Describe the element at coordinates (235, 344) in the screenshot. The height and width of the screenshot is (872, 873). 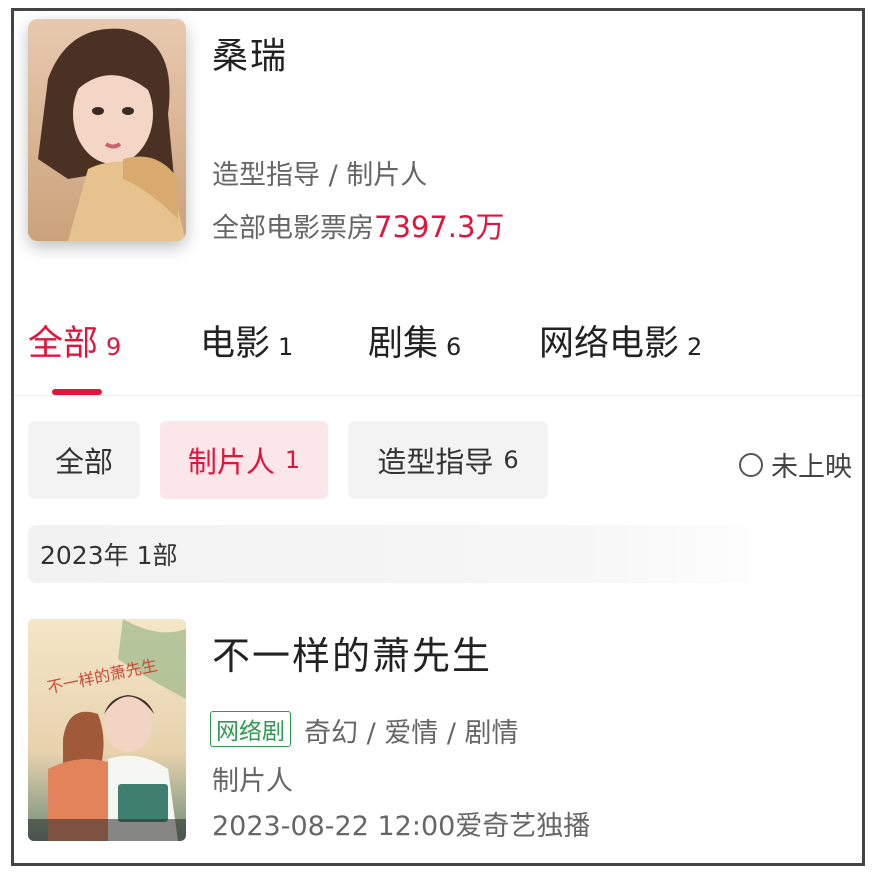
I see `tab-label: 电影` at that location.